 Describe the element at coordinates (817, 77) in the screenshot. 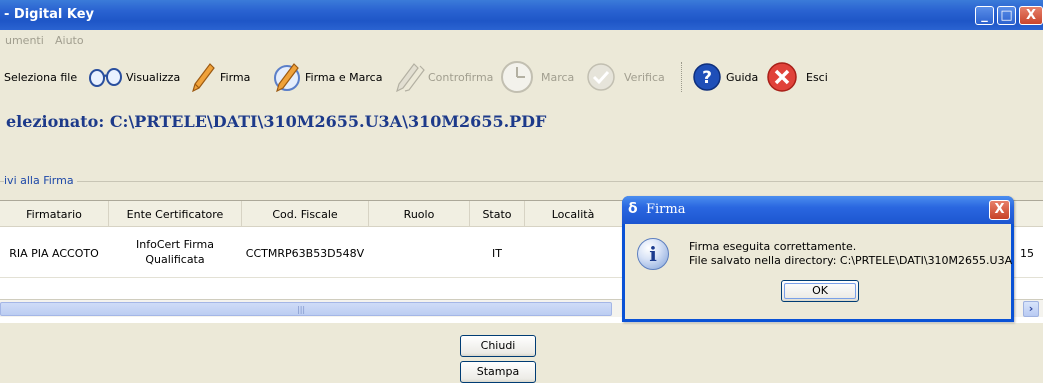

I see `esci-label: Esci` at that location.